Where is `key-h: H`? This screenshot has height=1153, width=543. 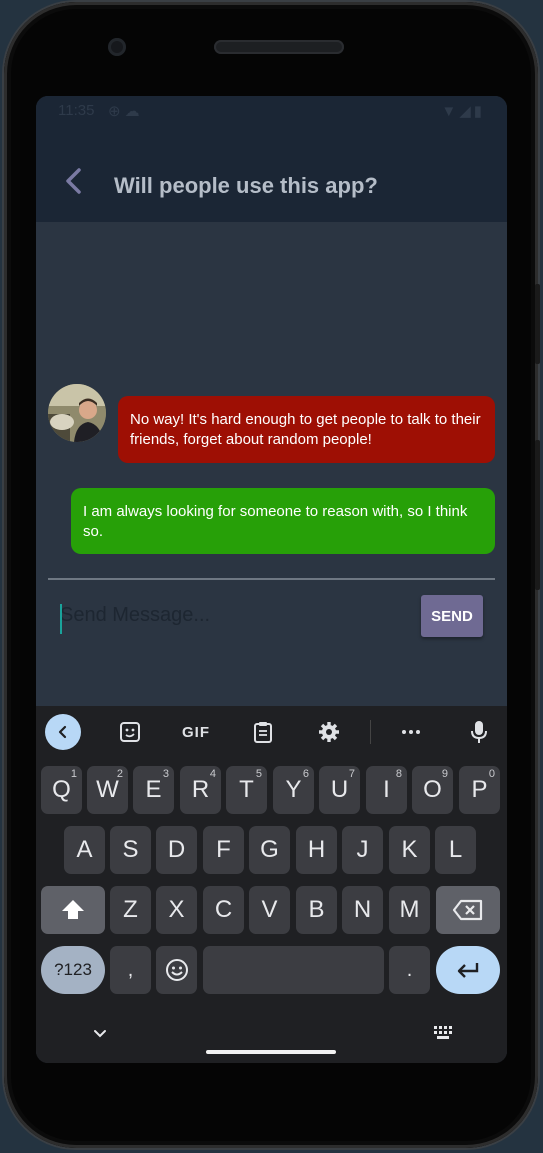 key-h: H is located at coordinates (316, 850).